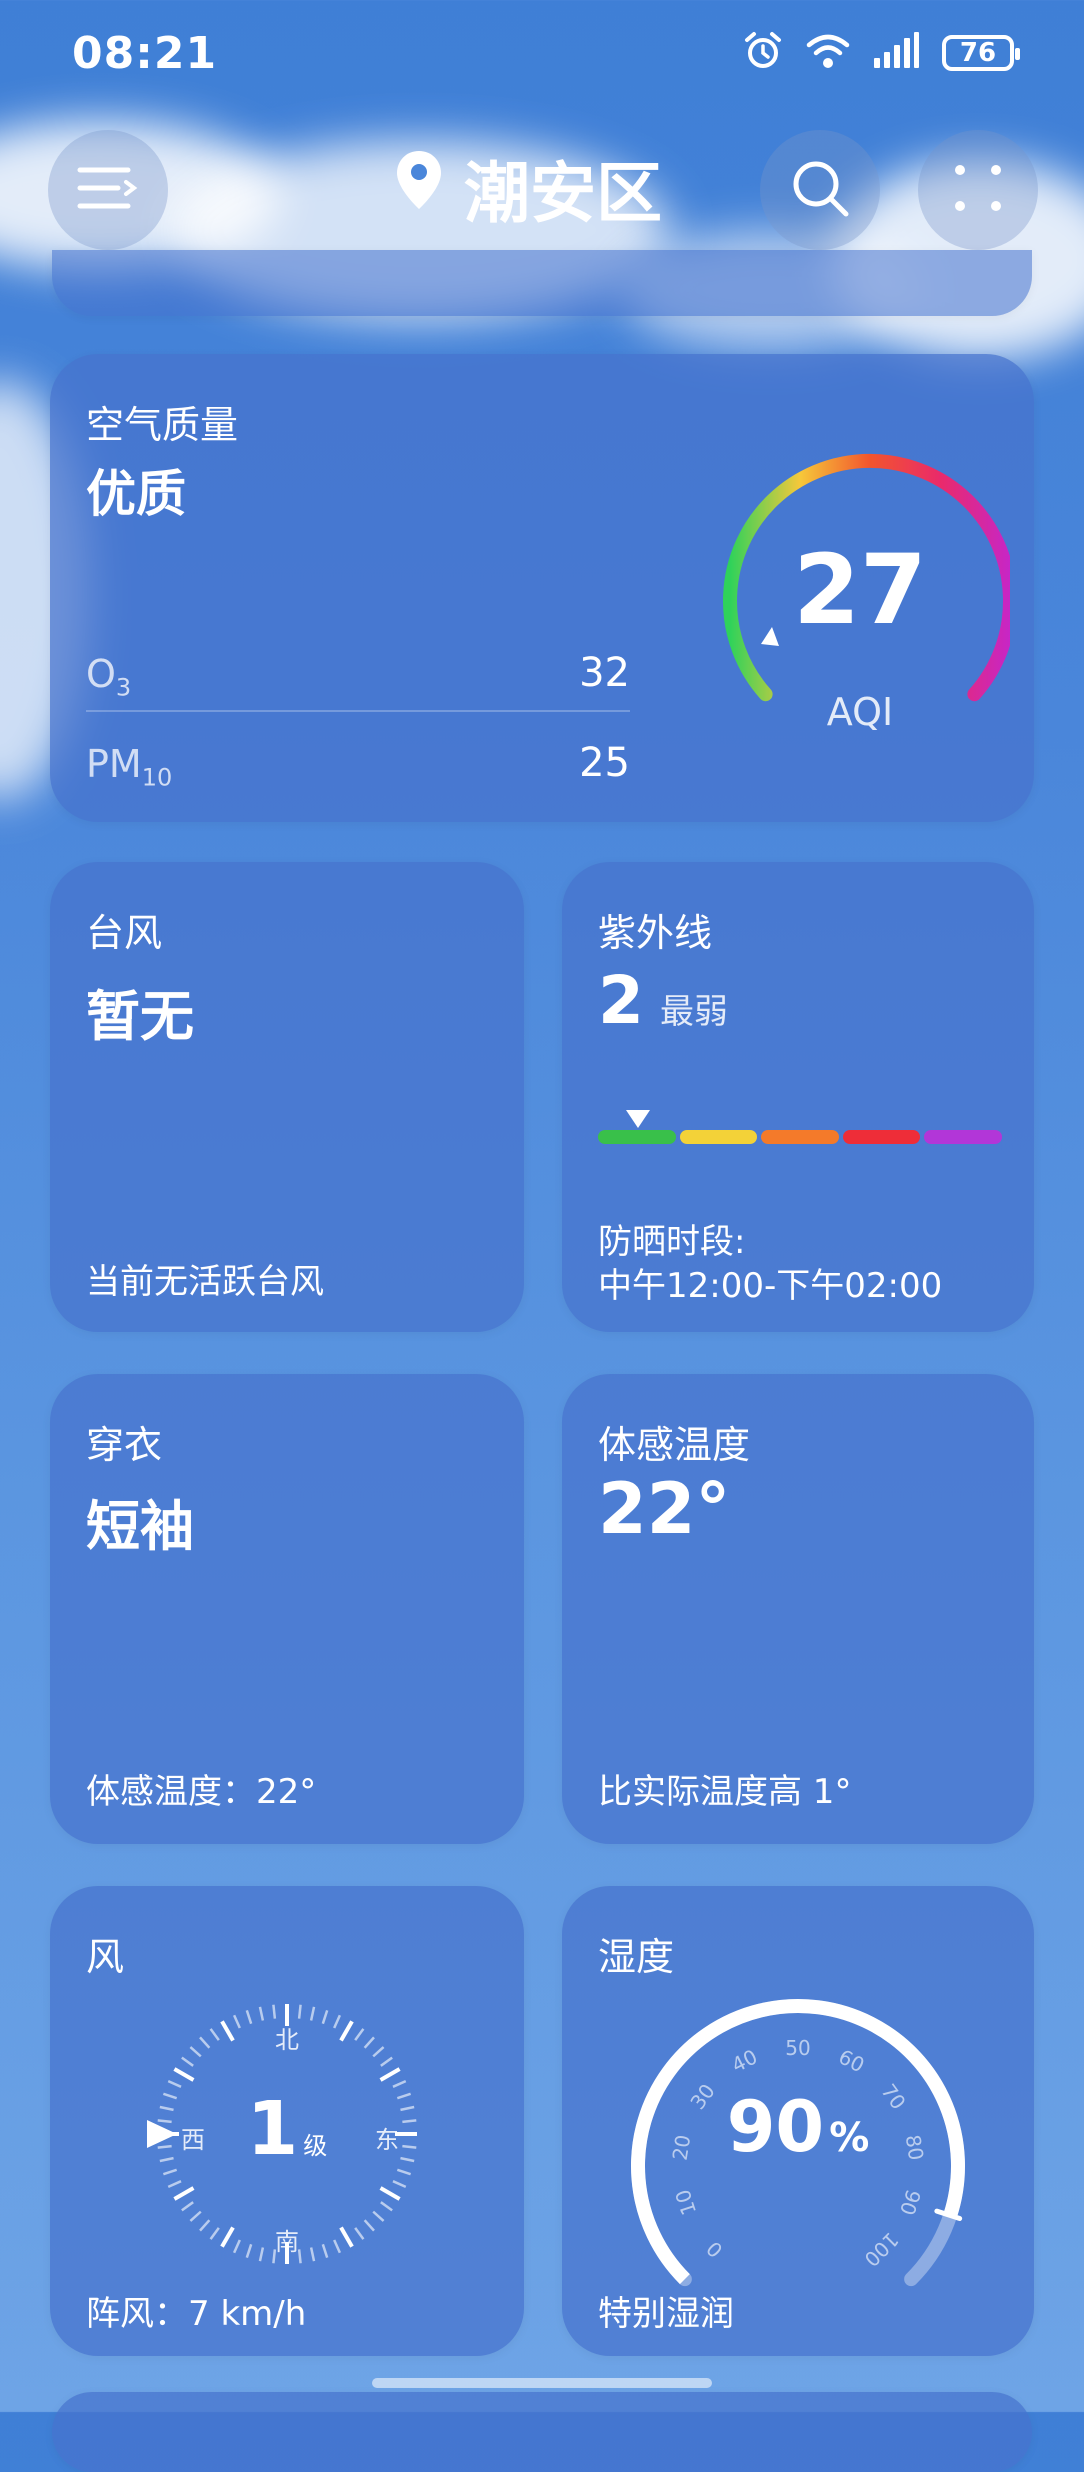 This screenshot has width=1084, height=2472. Describe the element at coordinates (828, 53) in the screenshot. I see `wifi-icon` at that location.